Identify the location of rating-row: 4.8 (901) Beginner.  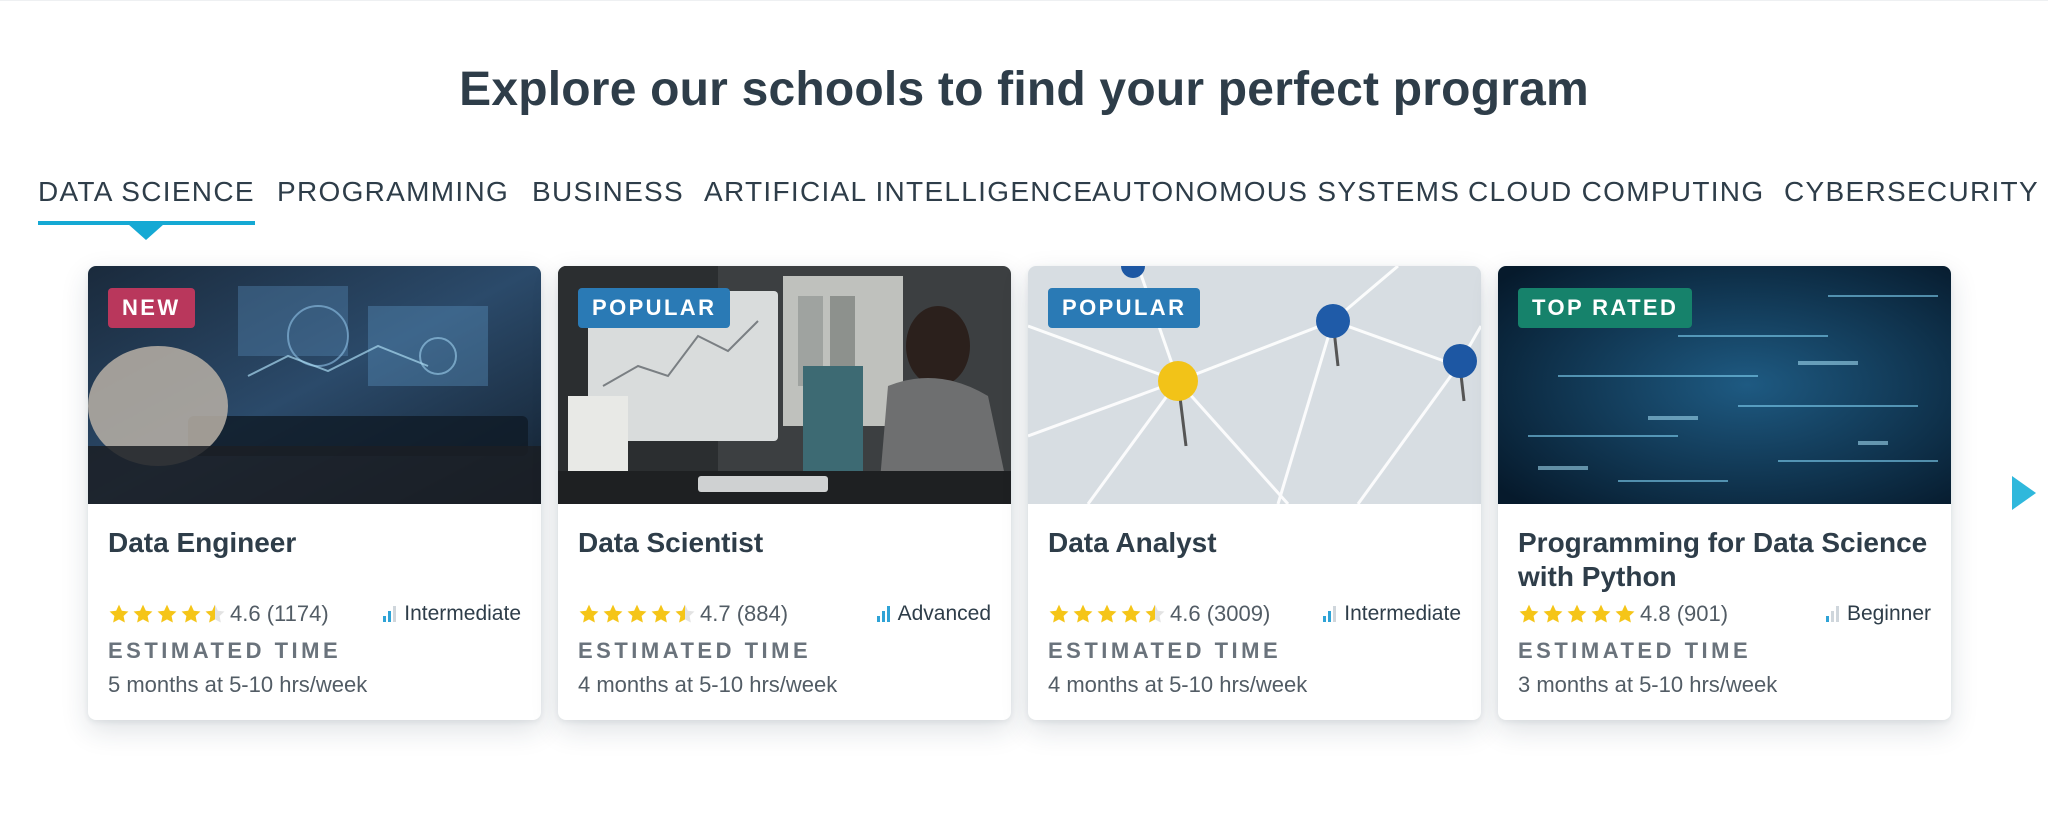
(1724, 614).